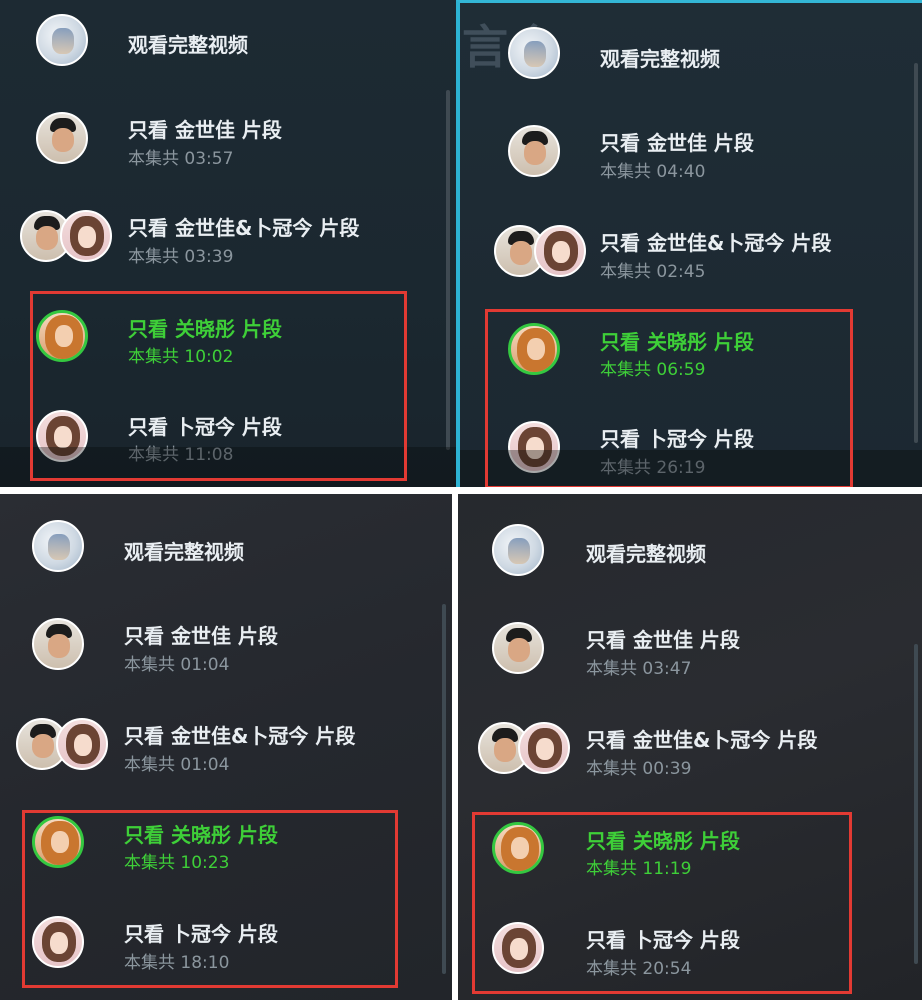 The height and width of the screenshot is (1000, 922). What do you see at coordinates (653, 172) in the screenshot?
I see `clip-duration: 本集共 04:40` at bounding box center [653, 172].